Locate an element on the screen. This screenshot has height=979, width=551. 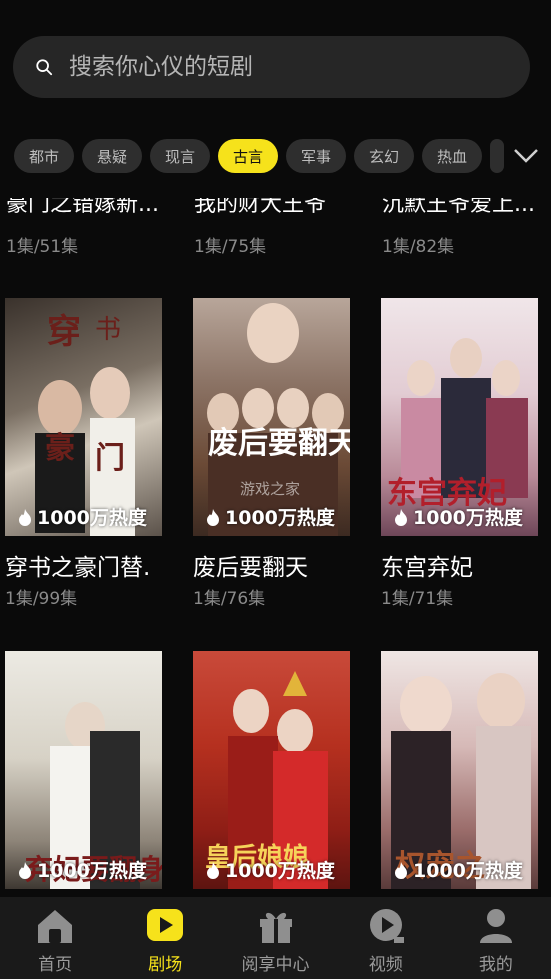
category-chip-xuanhuan: 玄幻 is located at coordinates (384, 156).